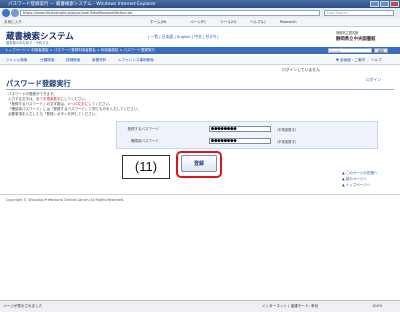 The width and height of the screenshot is (400, 312). Describe the element at coordinates (200, 306) in the screenshot. I see `browser-status-bar: ページが表示されました インターネット | 保護モード: 有効 100%` at that location.